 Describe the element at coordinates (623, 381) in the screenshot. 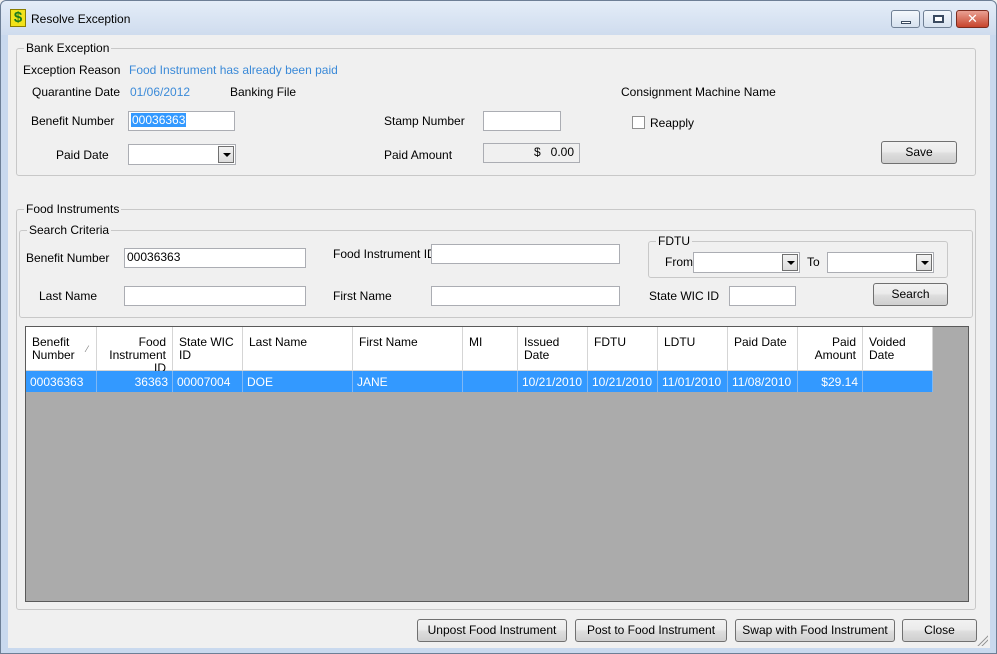

I see `cell-fdtu: 10/21/2010` at that location.